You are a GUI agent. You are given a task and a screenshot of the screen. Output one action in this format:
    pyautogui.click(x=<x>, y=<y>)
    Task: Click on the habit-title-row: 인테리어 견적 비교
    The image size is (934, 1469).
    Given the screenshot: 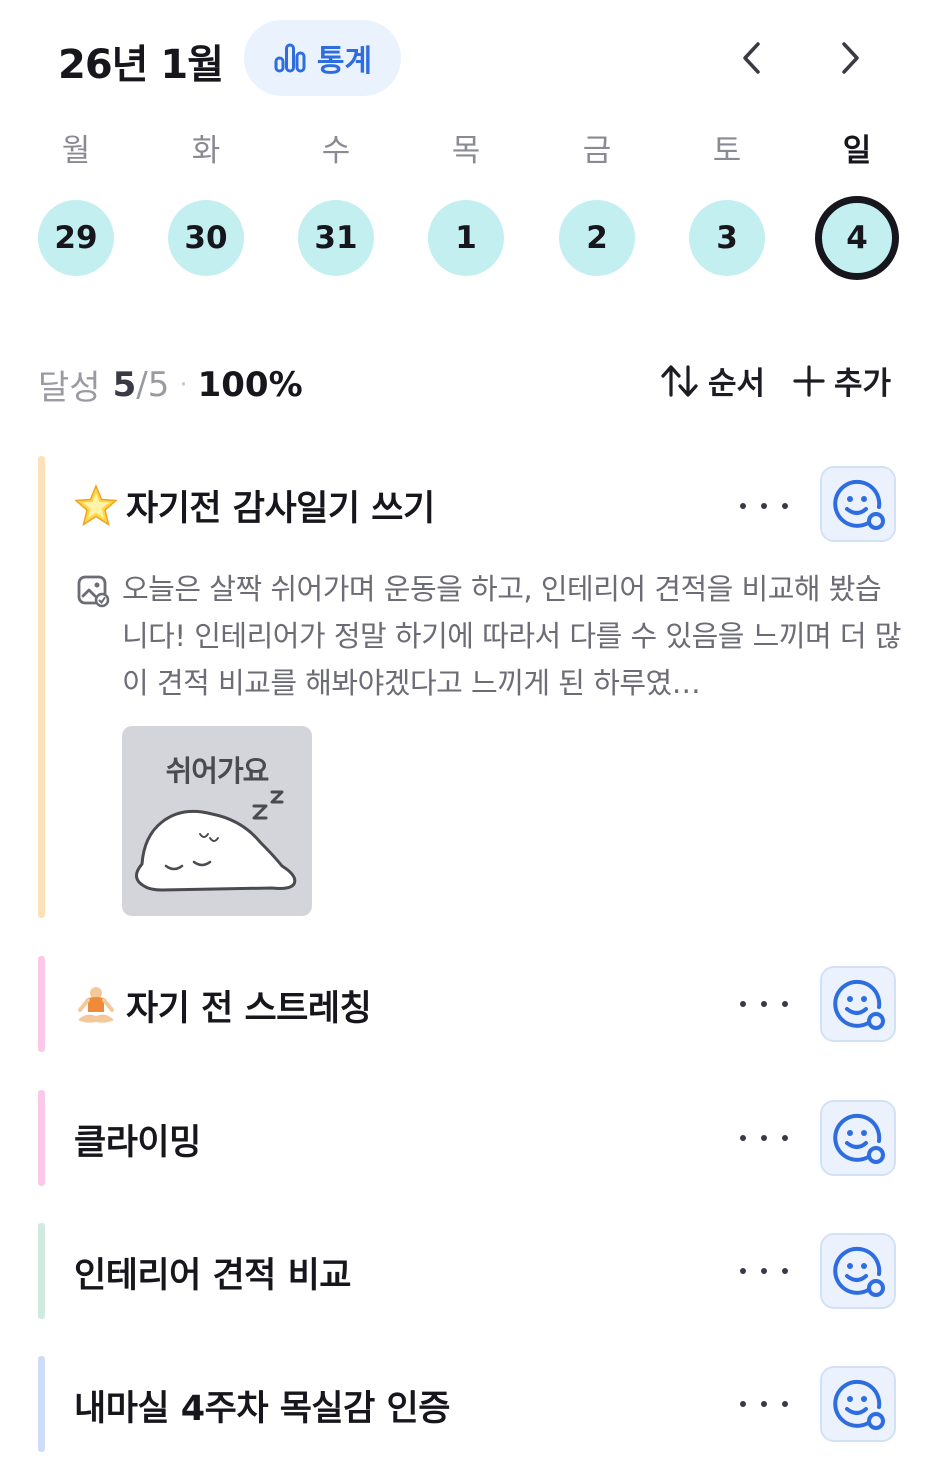 What is the action you would take?
    pyautogui.click(x=212, y=1272)
    